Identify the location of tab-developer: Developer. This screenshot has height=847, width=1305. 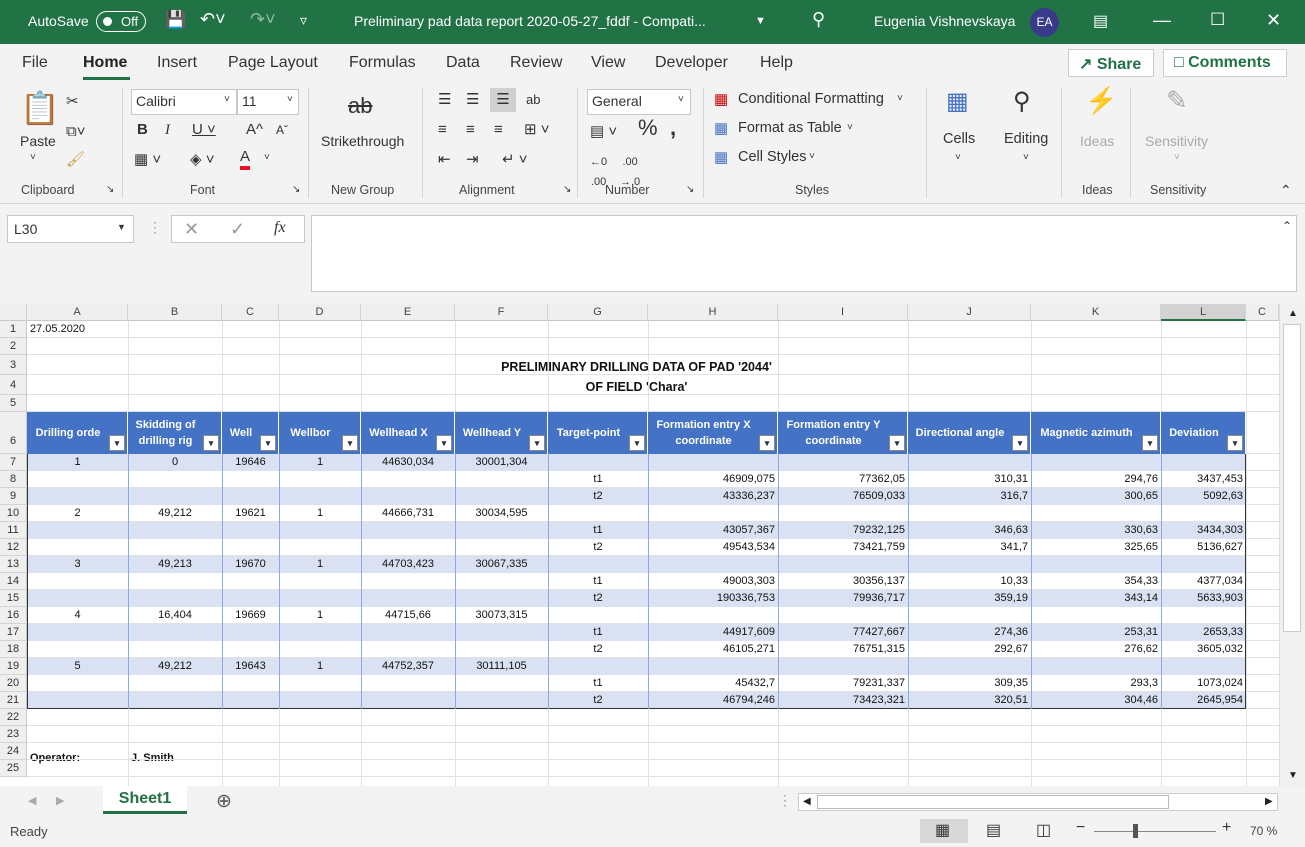
(691, 63).